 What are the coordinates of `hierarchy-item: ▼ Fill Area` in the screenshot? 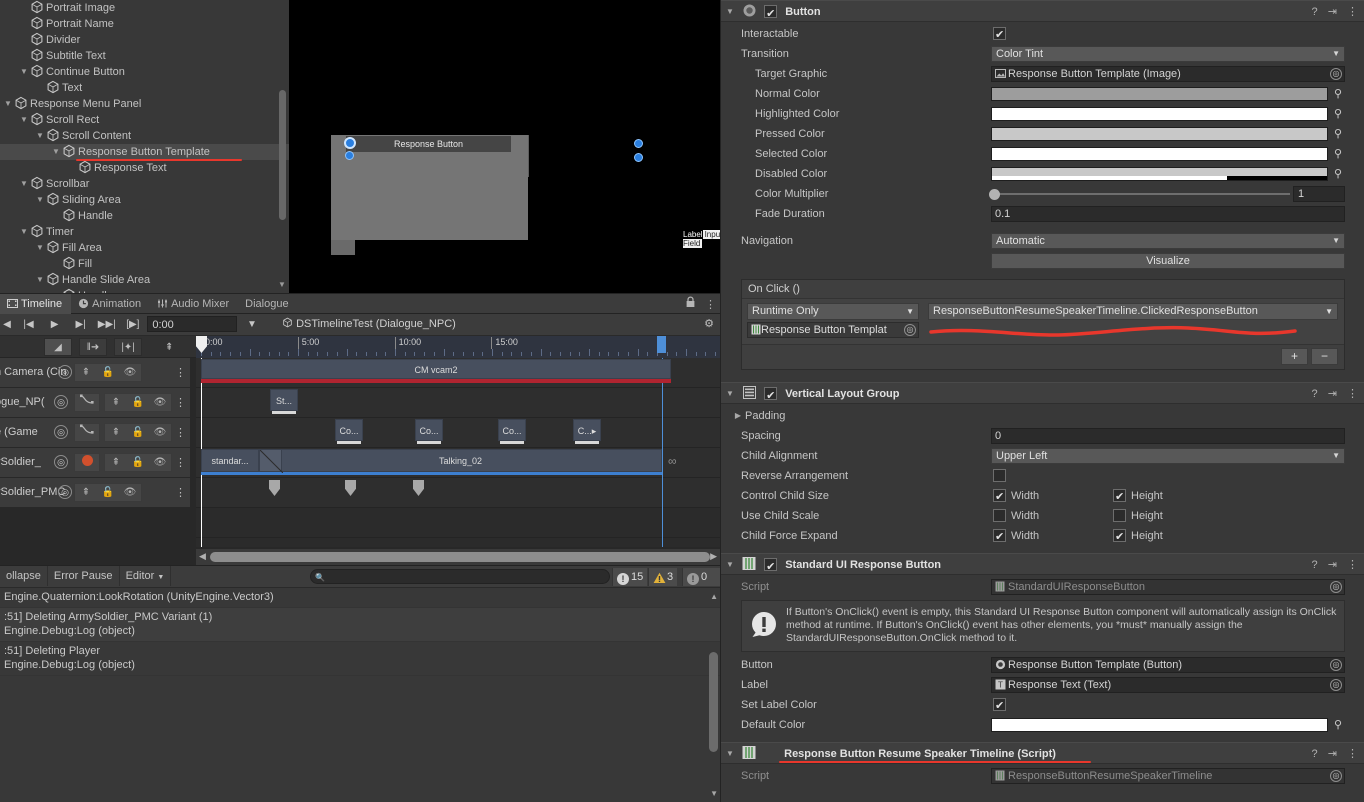 It's located at (144, 248).